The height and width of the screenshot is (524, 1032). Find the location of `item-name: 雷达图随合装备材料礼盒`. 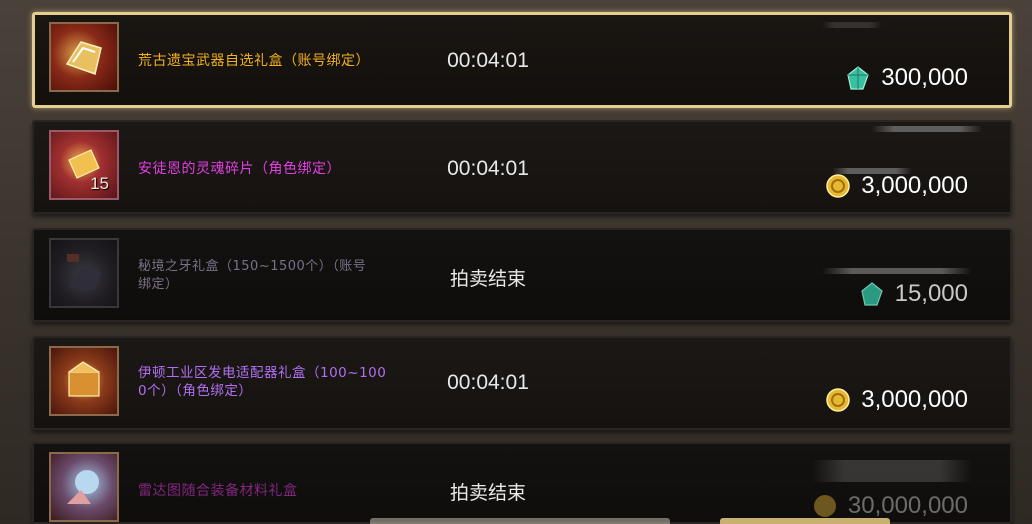

item-name: 雷达图随合装备材料礼盒 is located at coordinates (218, 491).